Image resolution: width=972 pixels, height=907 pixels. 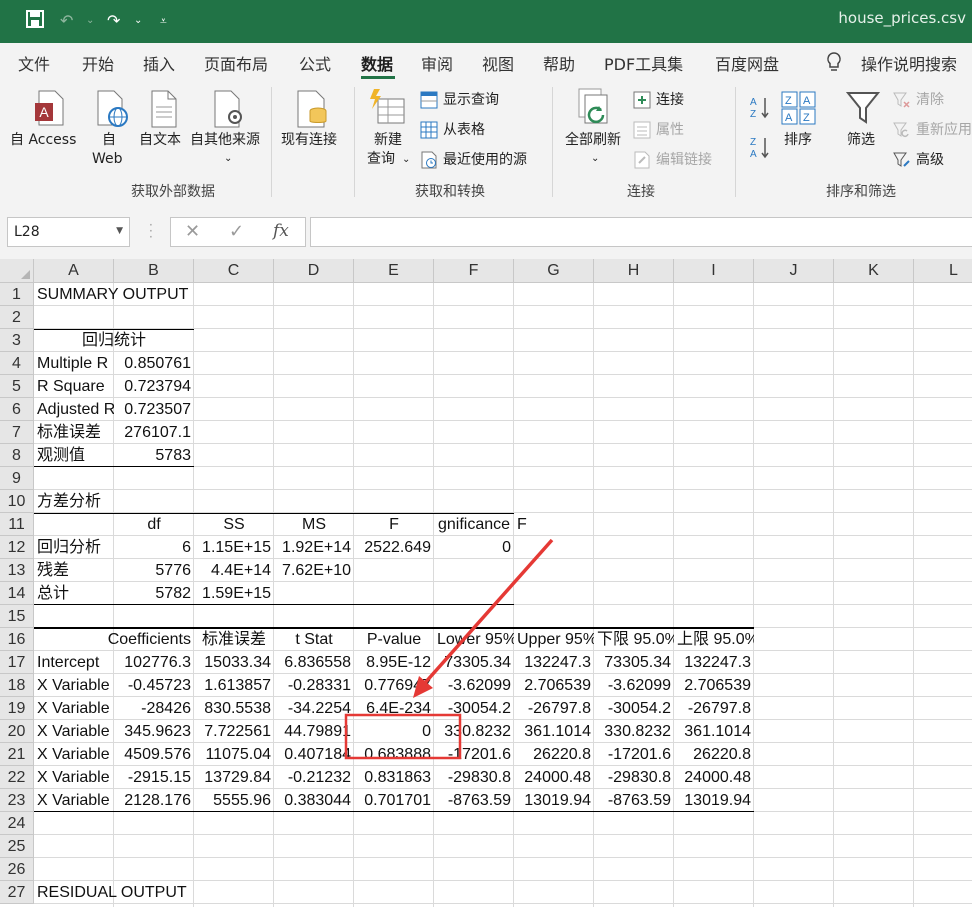 What do you see at coordinates (403, 736) in the screenshot?
I see `highlight-box` at bounding box center [403, 736].